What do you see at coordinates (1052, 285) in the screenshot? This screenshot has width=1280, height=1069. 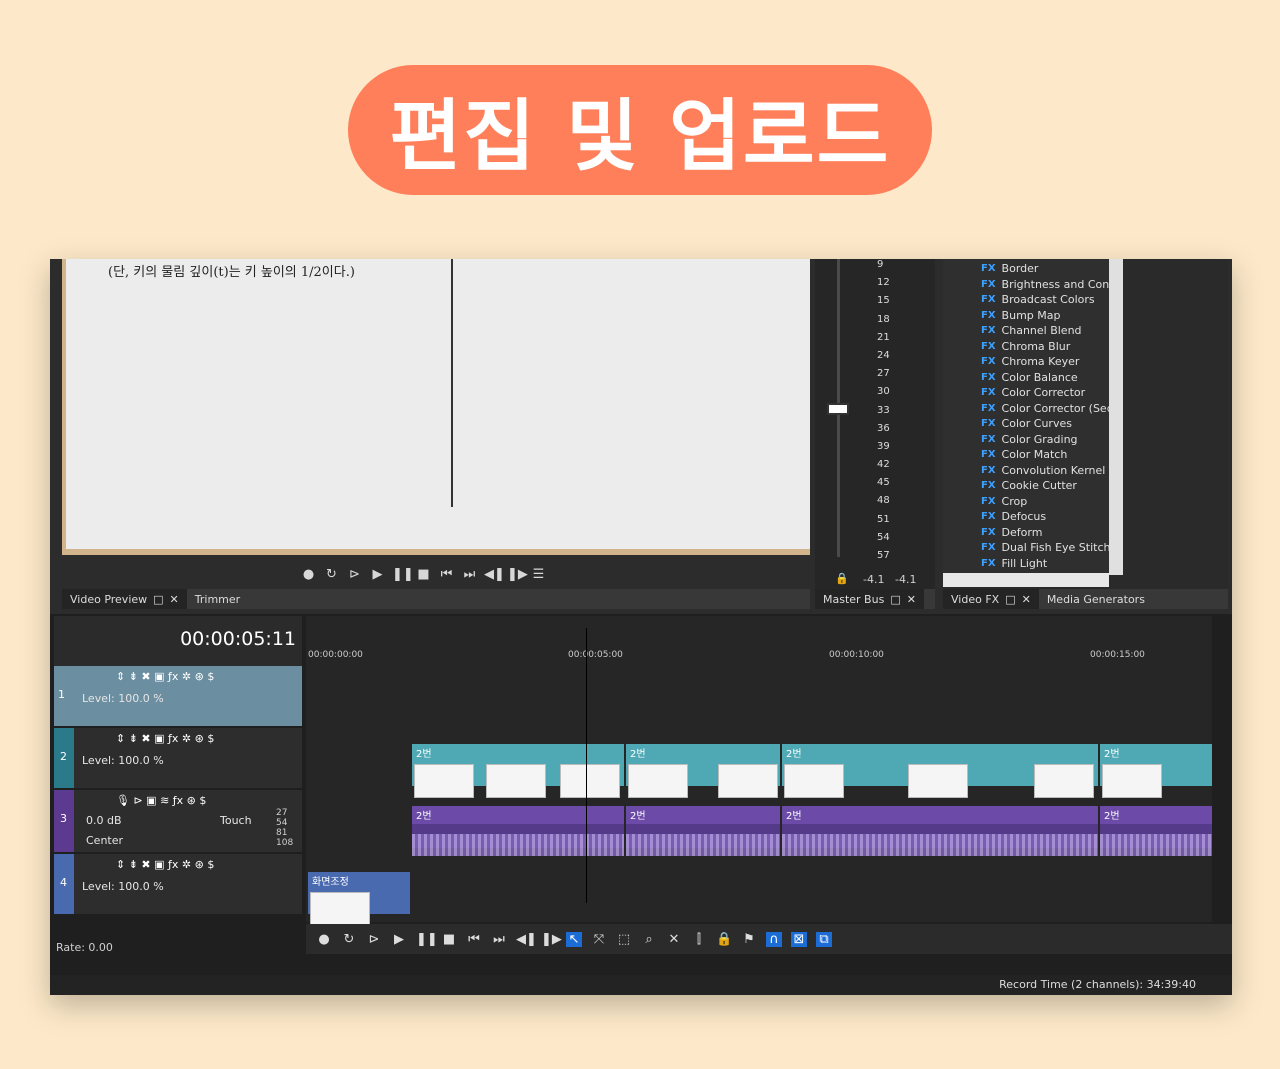 I see `fx-list-item: FX Brightness and Contr` at bounding box center [1052, 285].